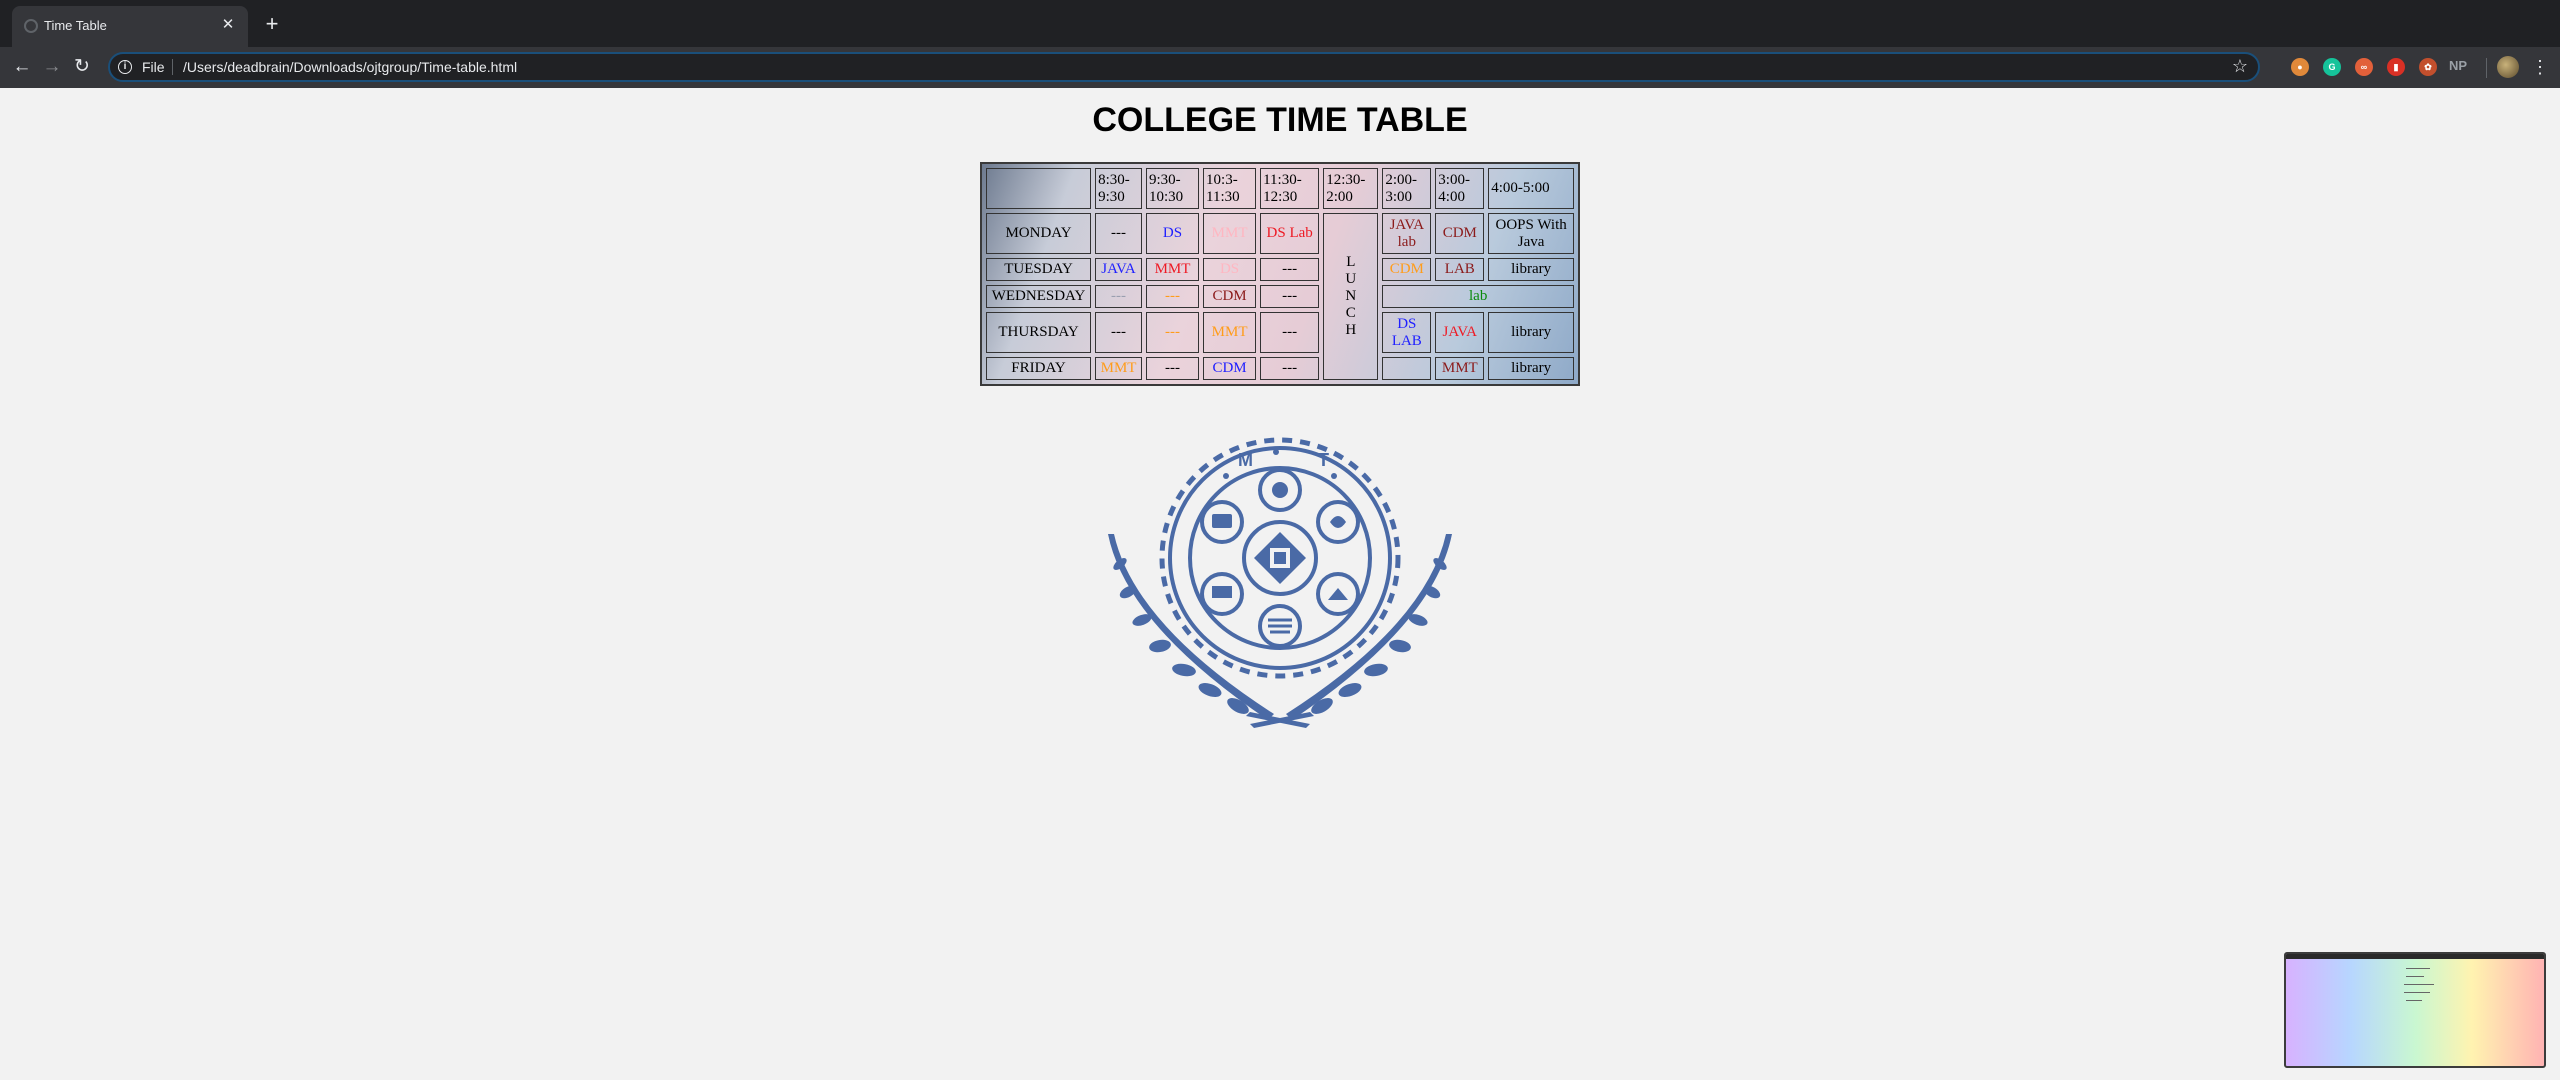 The height and width of the screenshot is (1080, 2560). Describe the element at coordinates (1280, 23) in the screenshot. I see `browser-tabstrip: Time Table ✕ +` at that location.